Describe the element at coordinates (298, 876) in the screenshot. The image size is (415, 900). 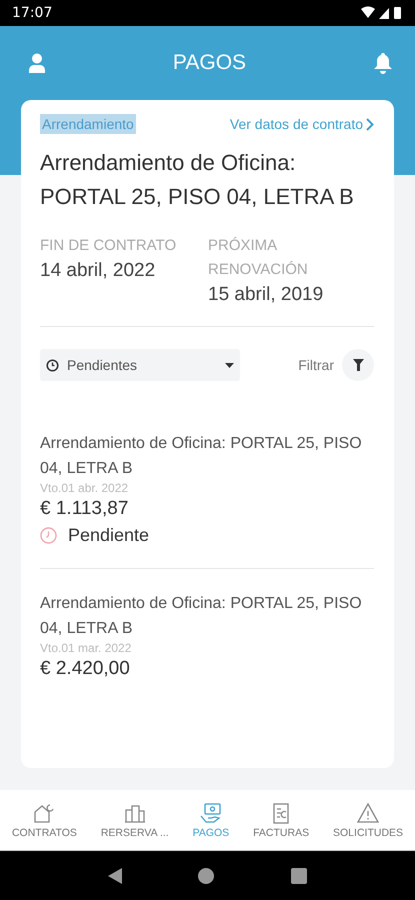
I see `recents-icon` at that location.